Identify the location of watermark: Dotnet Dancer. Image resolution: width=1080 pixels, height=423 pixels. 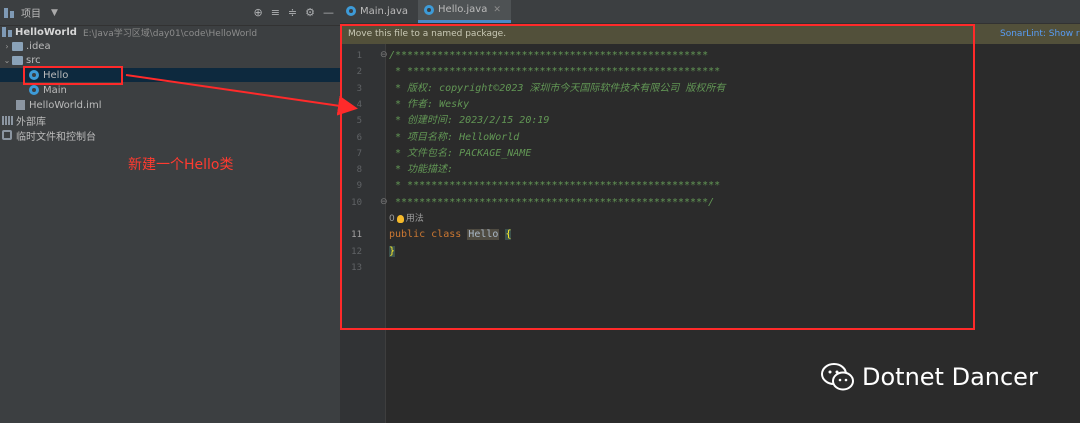
(929, 377).